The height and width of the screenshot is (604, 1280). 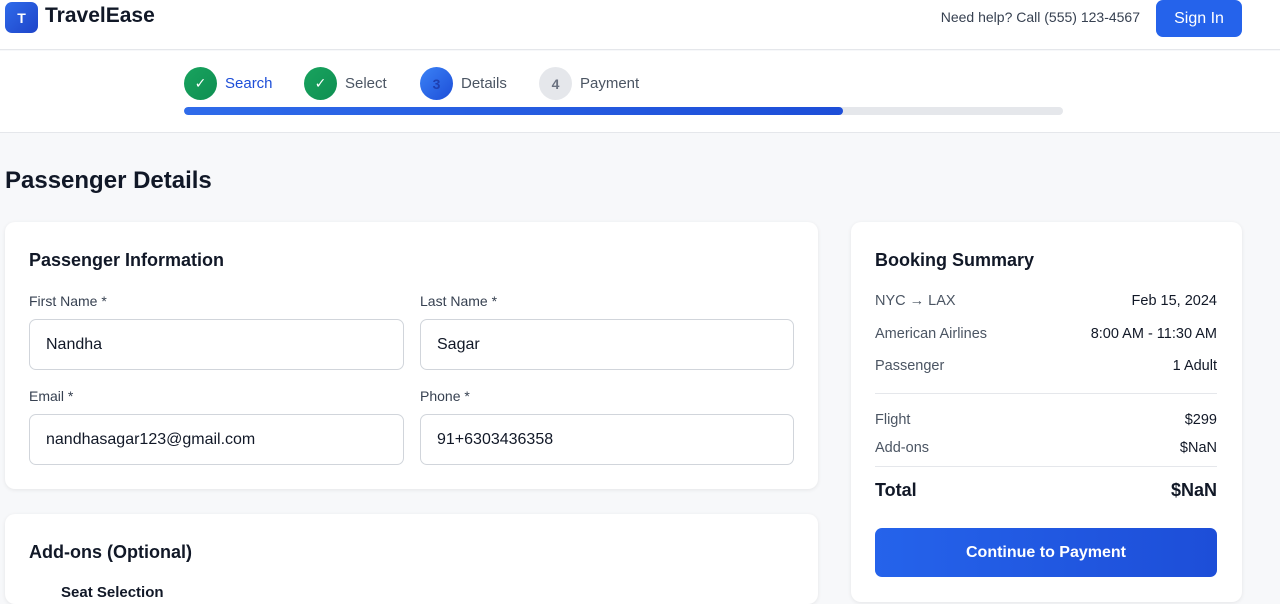 What do you see at coordinates (1046, 490) in the screenshot?
I see `summary-total-row: Total $NaN` at bounding box center [1046, 490].